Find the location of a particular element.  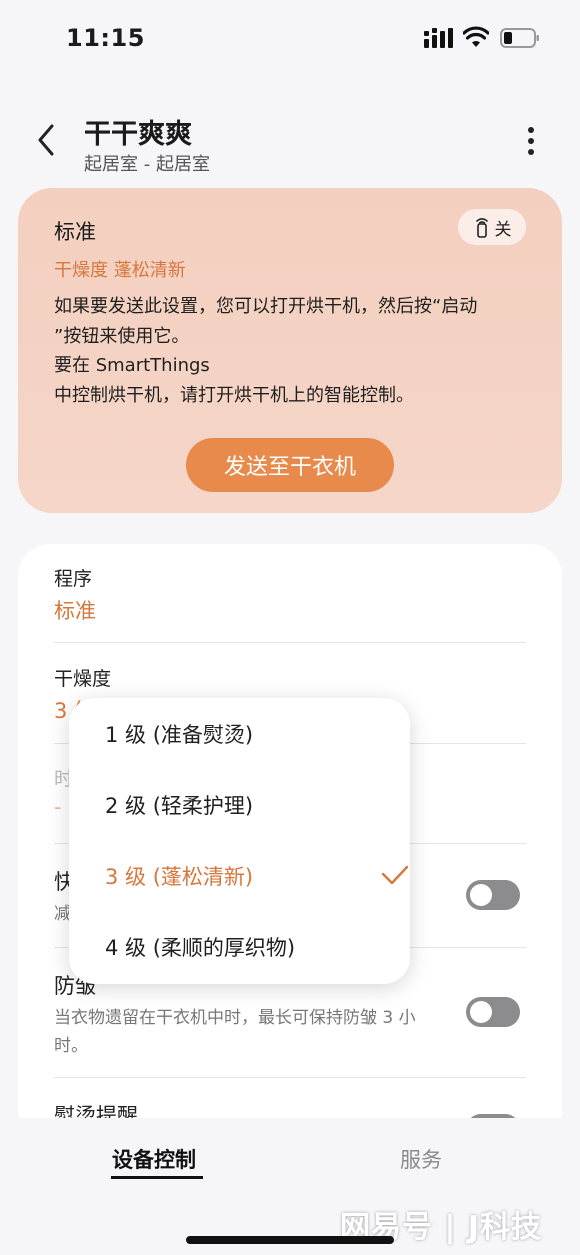

dryness-option-label: 1 级 (准备熨烫) is located at coordinates (179, 735).